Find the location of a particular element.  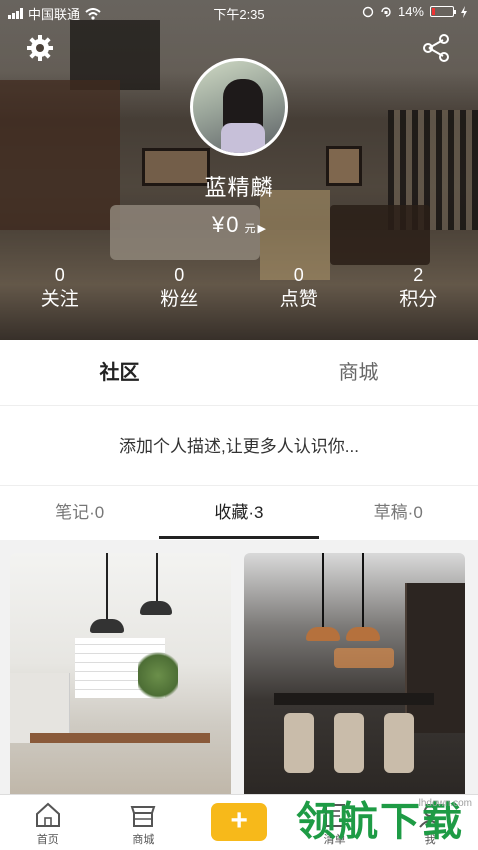

home-icon is located at coordinates (47, 814).